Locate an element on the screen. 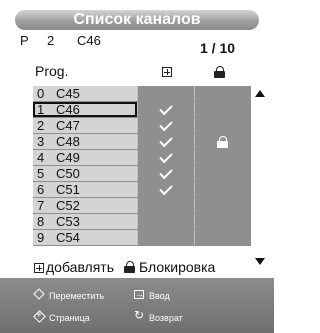 Image resolution: width=320 pixels, height=333 pixels. help-page-label: Страница is located at coordinates (69, 318).